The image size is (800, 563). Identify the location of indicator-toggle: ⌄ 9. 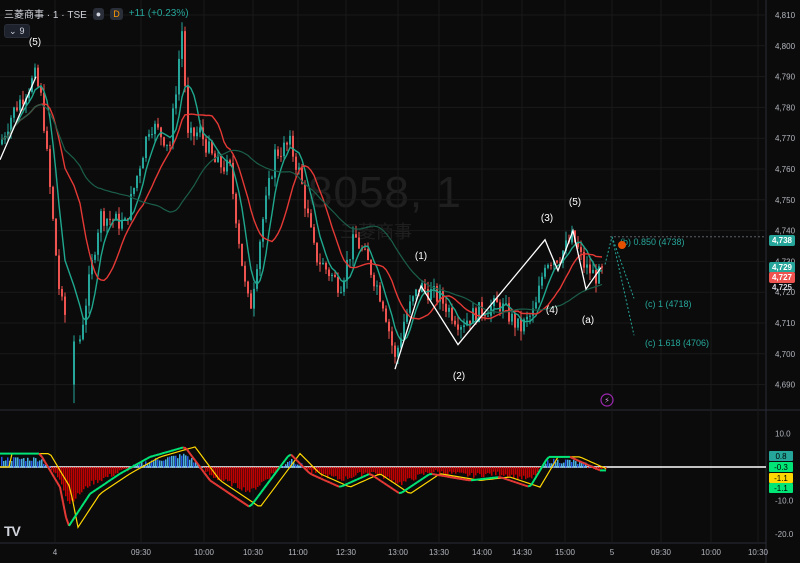
(17, 31).